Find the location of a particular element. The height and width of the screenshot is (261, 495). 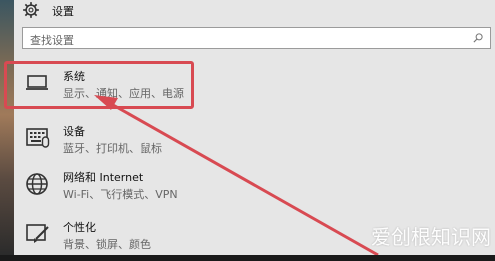

settings-item-title: 个性化 is located at coordinates (79, 227).